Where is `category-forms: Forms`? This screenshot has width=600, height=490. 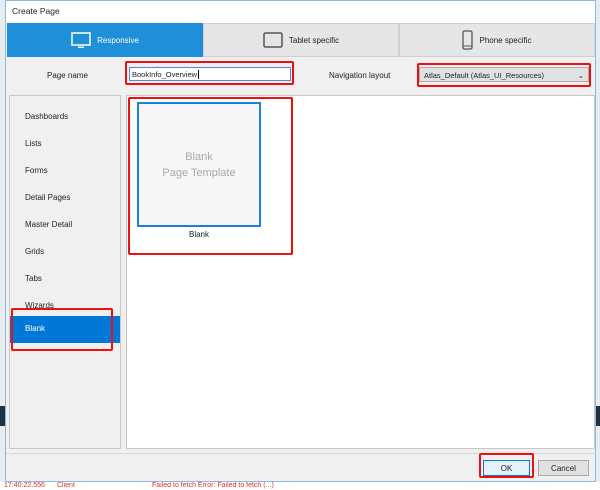 category-forms: Forms is located at coordinates (65, 171).